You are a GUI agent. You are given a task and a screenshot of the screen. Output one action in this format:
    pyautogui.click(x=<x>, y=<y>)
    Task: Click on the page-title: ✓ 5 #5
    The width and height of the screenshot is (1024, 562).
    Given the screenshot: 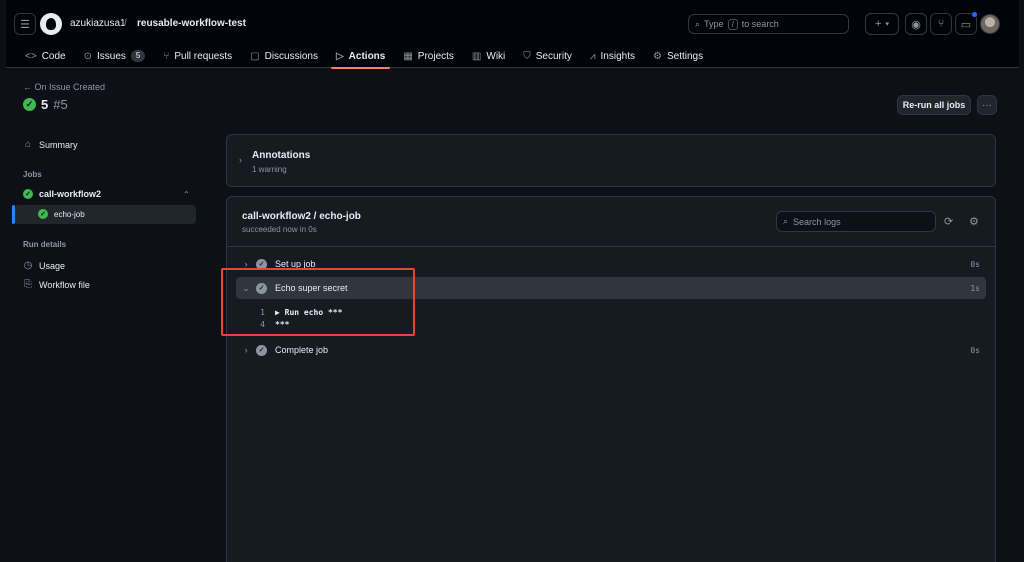 What is the action you would take?
    pyautogui.click(x=45, y=104)
    